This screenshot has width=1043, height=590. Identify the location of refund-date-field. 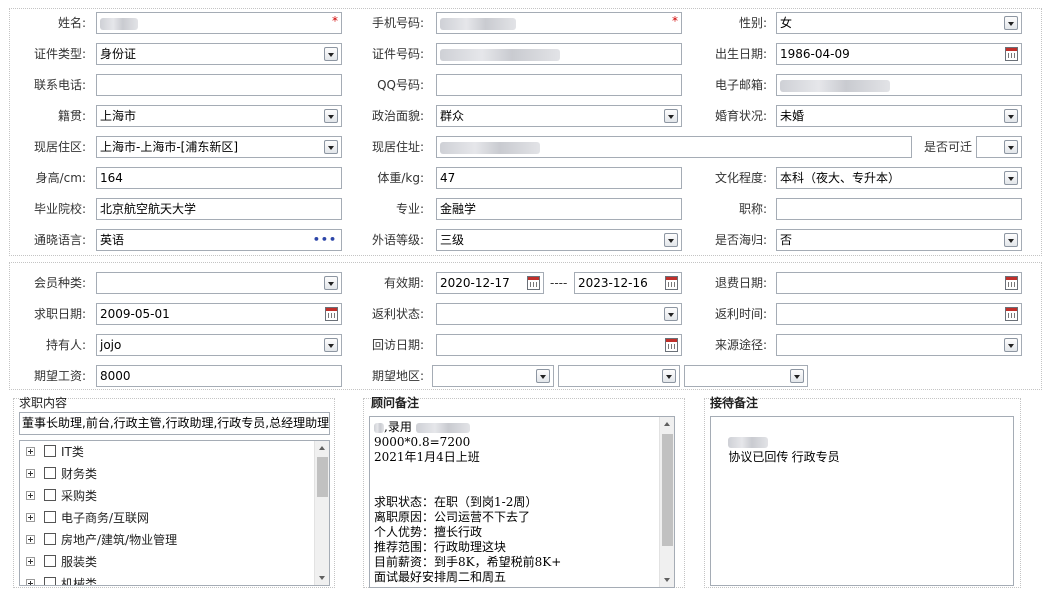
(899, 283).